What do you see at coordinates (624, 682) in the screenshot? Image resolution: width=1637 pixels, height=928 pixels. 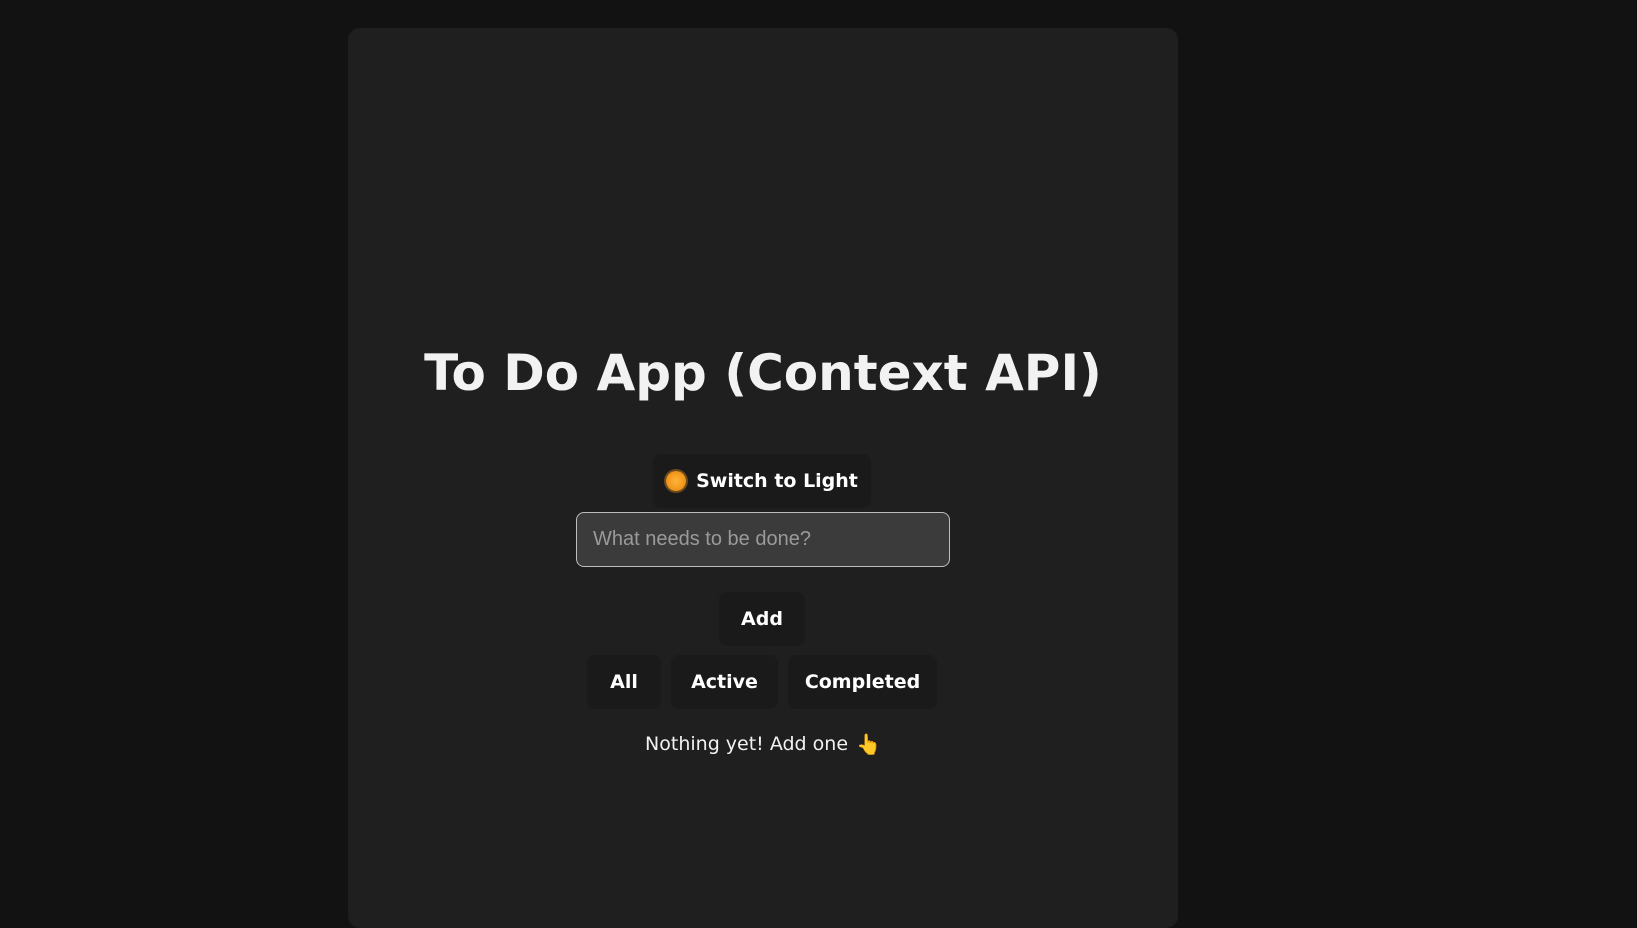 I see `filter-all-button: All` at bounding box center [624, 682].